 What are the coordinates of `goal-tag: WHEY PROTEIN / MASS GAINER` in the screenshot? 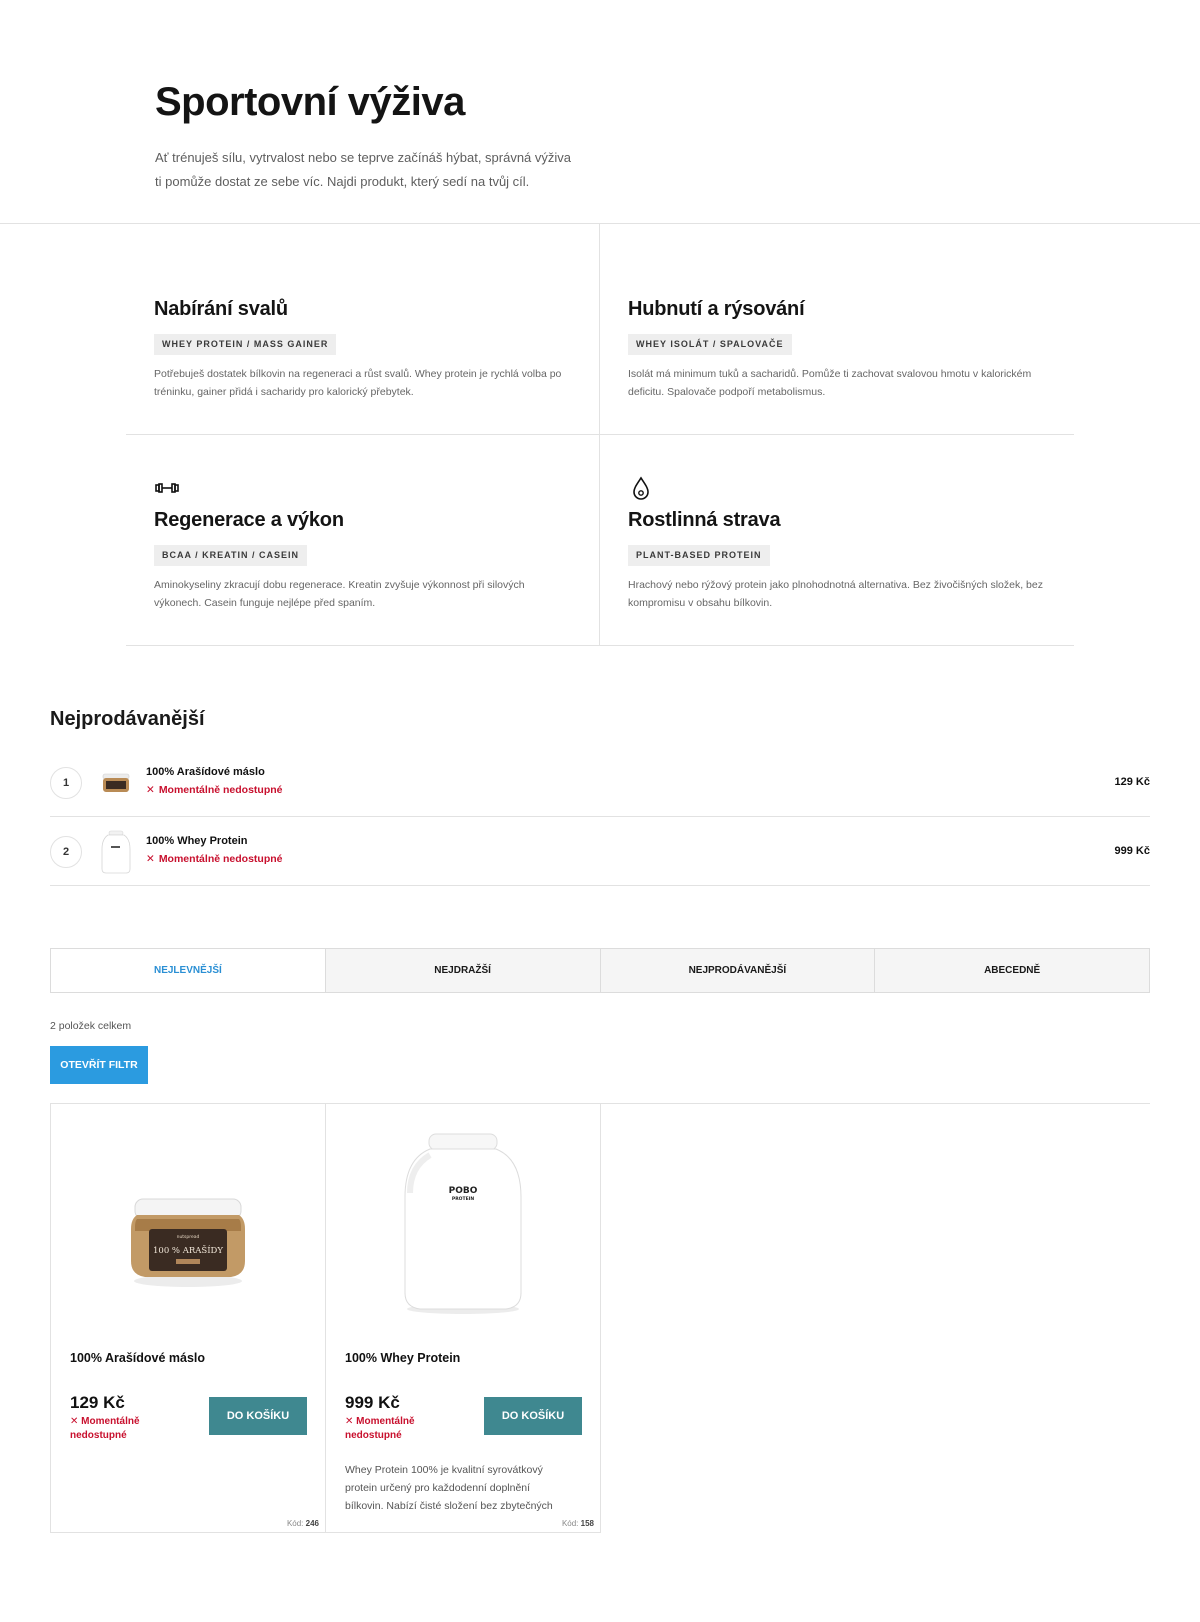 It's located at (245, 344).